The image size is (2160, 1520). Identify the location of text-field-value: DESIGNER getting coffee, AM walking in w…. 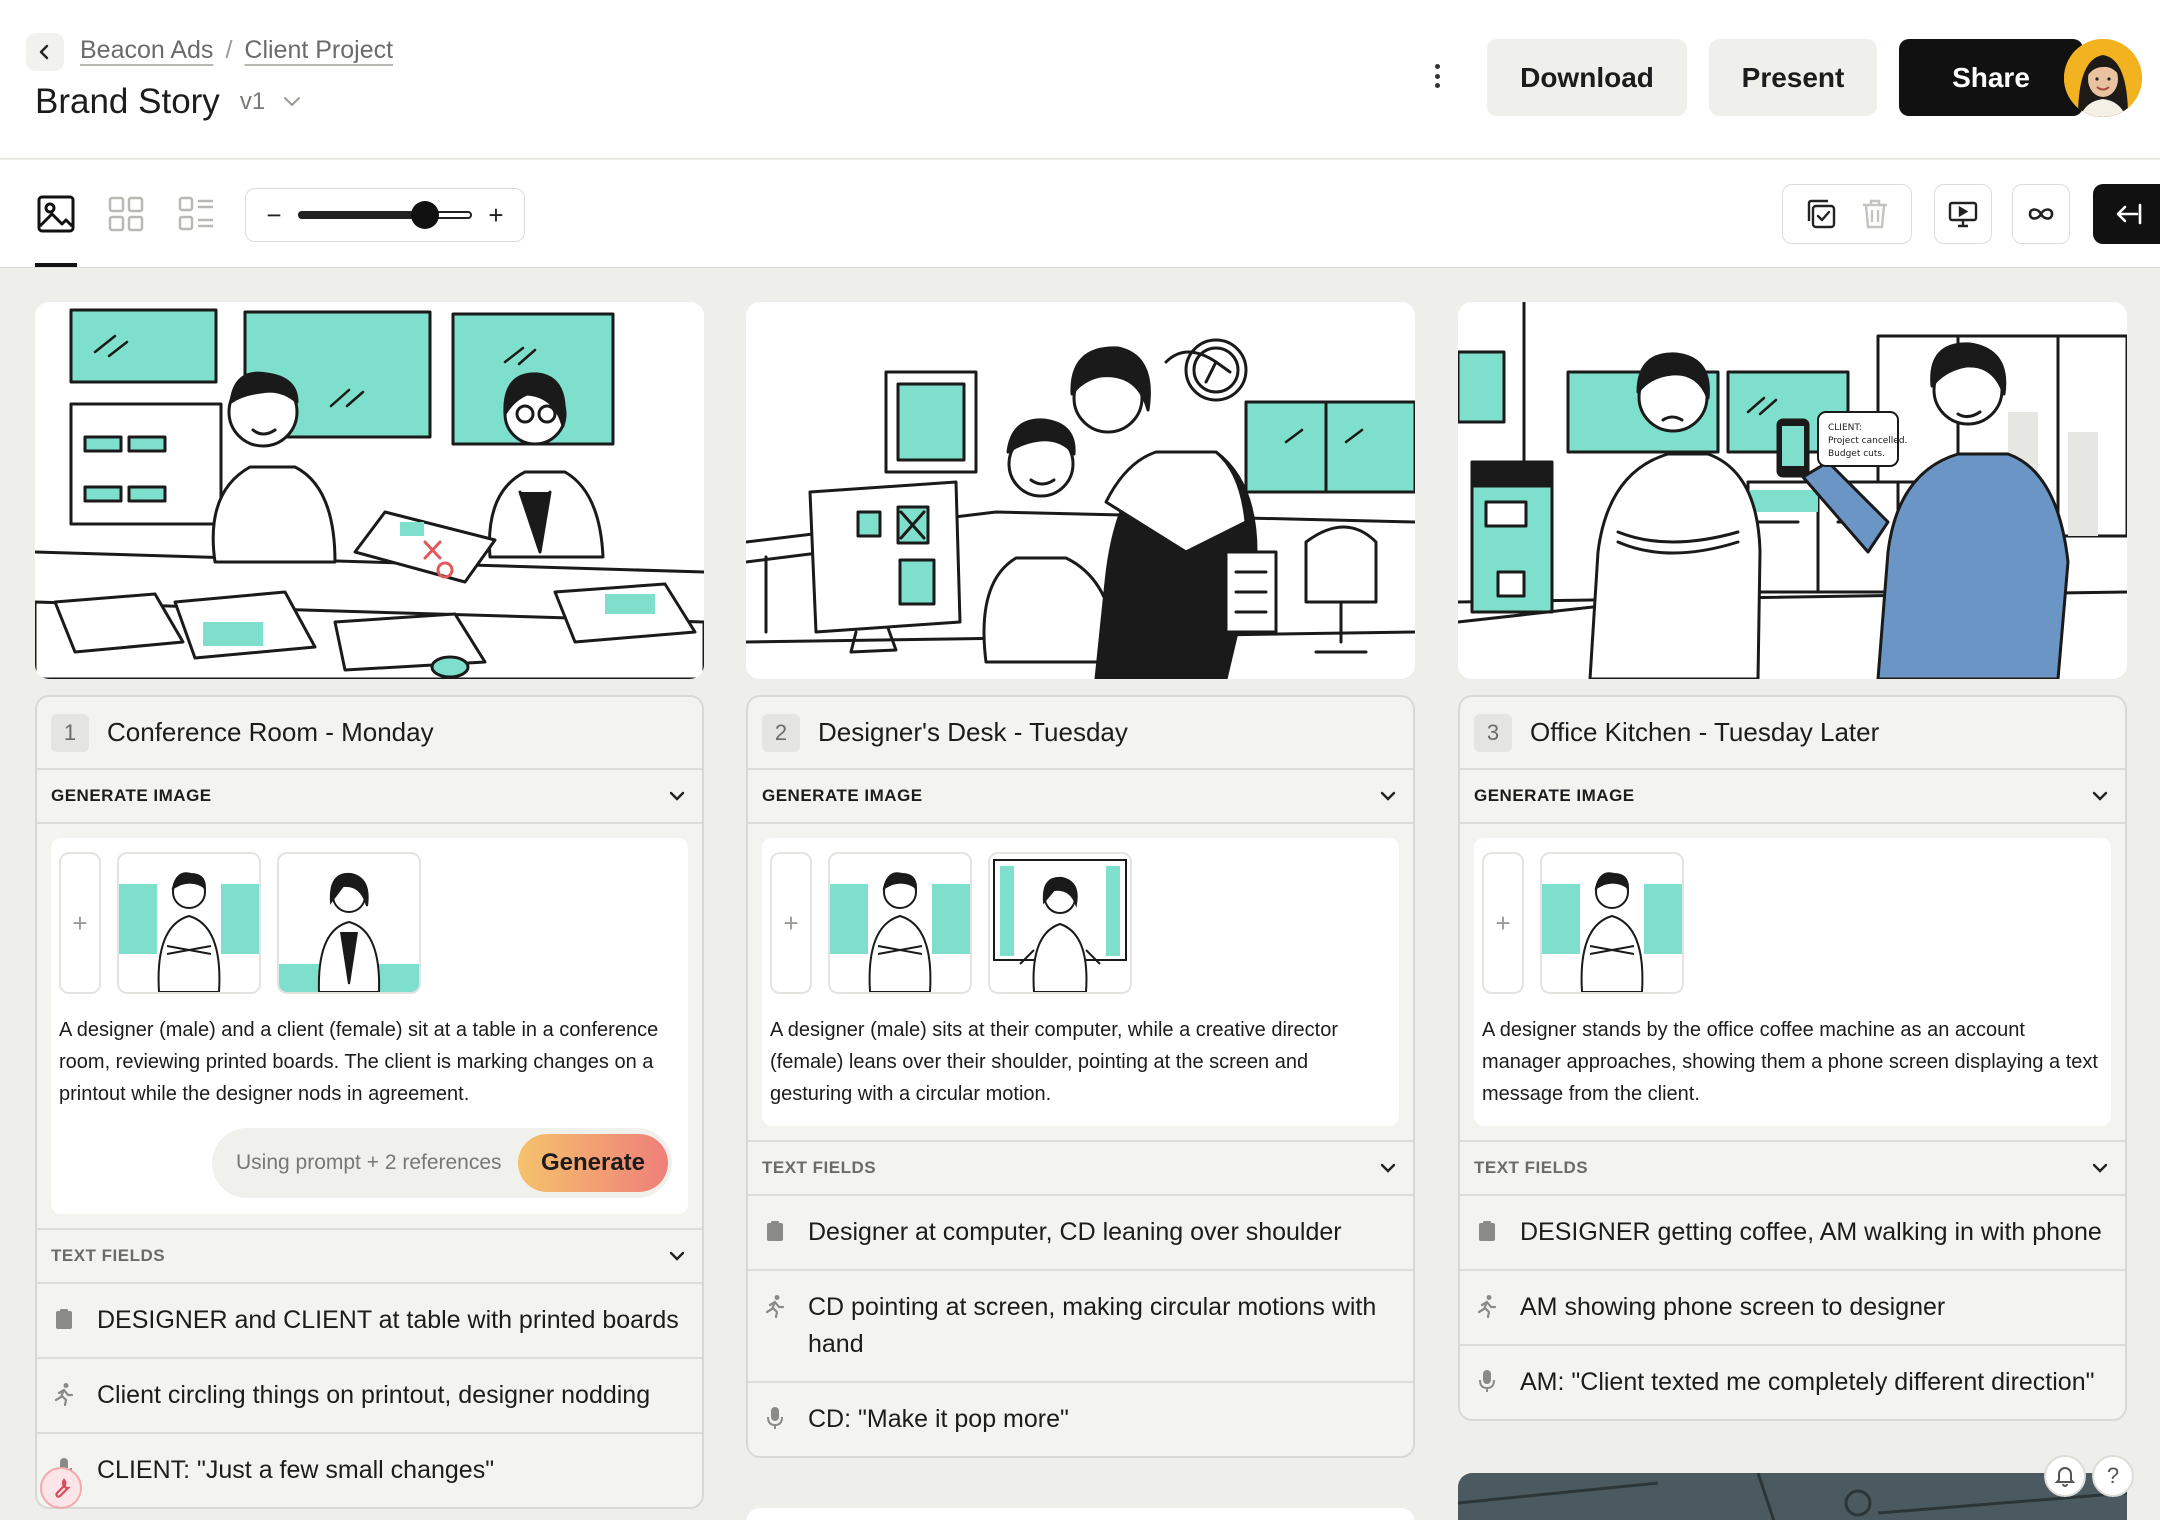
(1811, 1232).